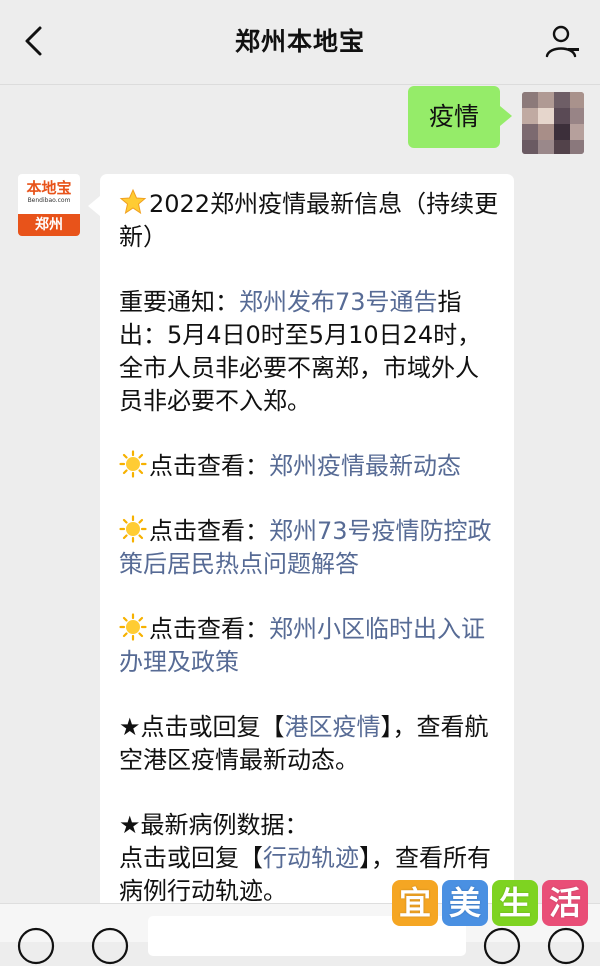 This screenshot has width=600, height=966. I want to click on user-message-text: 疫情, so click(453, 116).